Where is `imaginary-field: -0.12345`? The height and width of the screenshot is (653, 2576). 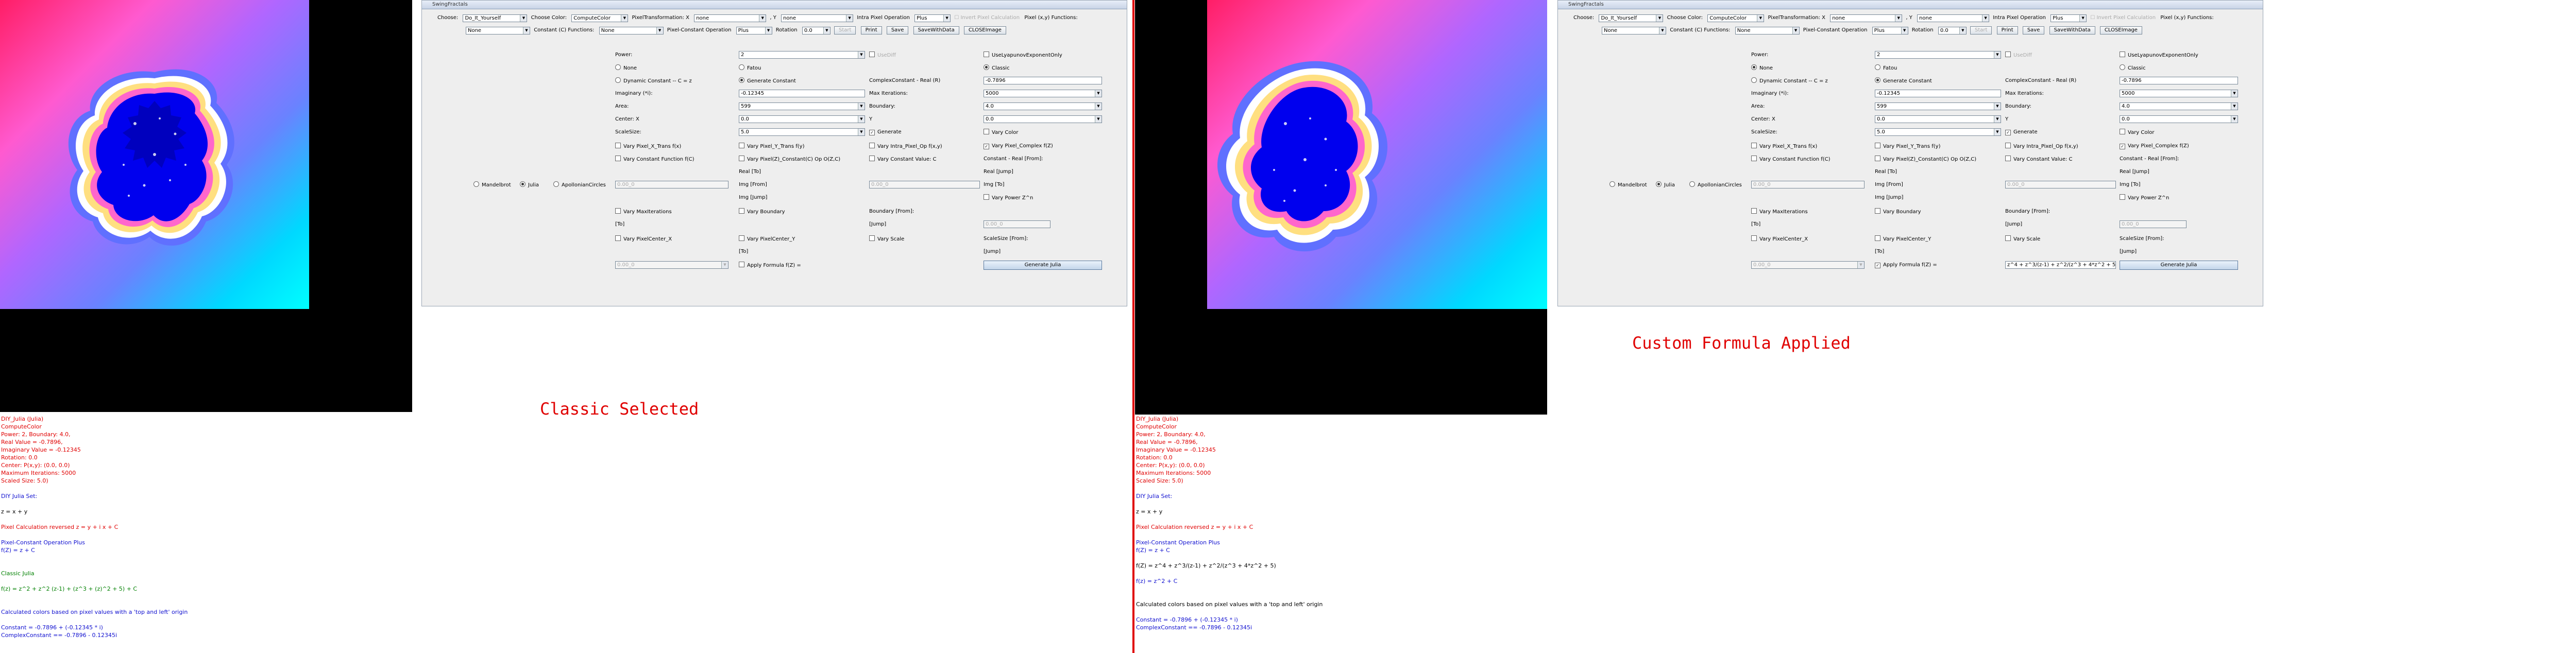 imaginary-field: -0.12345 is located at coordinates (802, 93).